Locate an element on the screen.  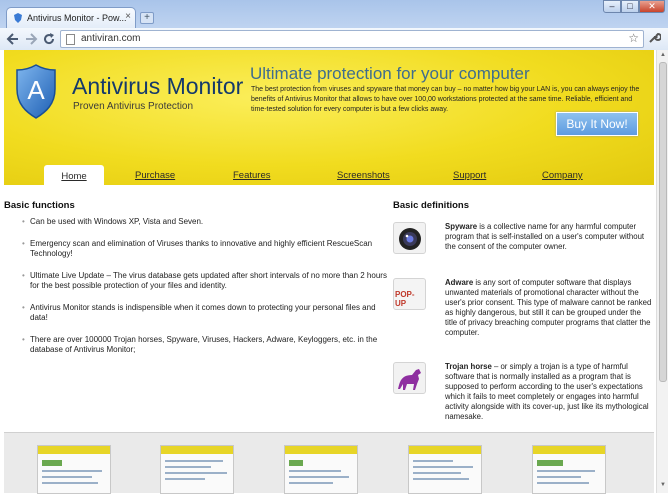
menu-company: Company is located at coordinates (562, 175).